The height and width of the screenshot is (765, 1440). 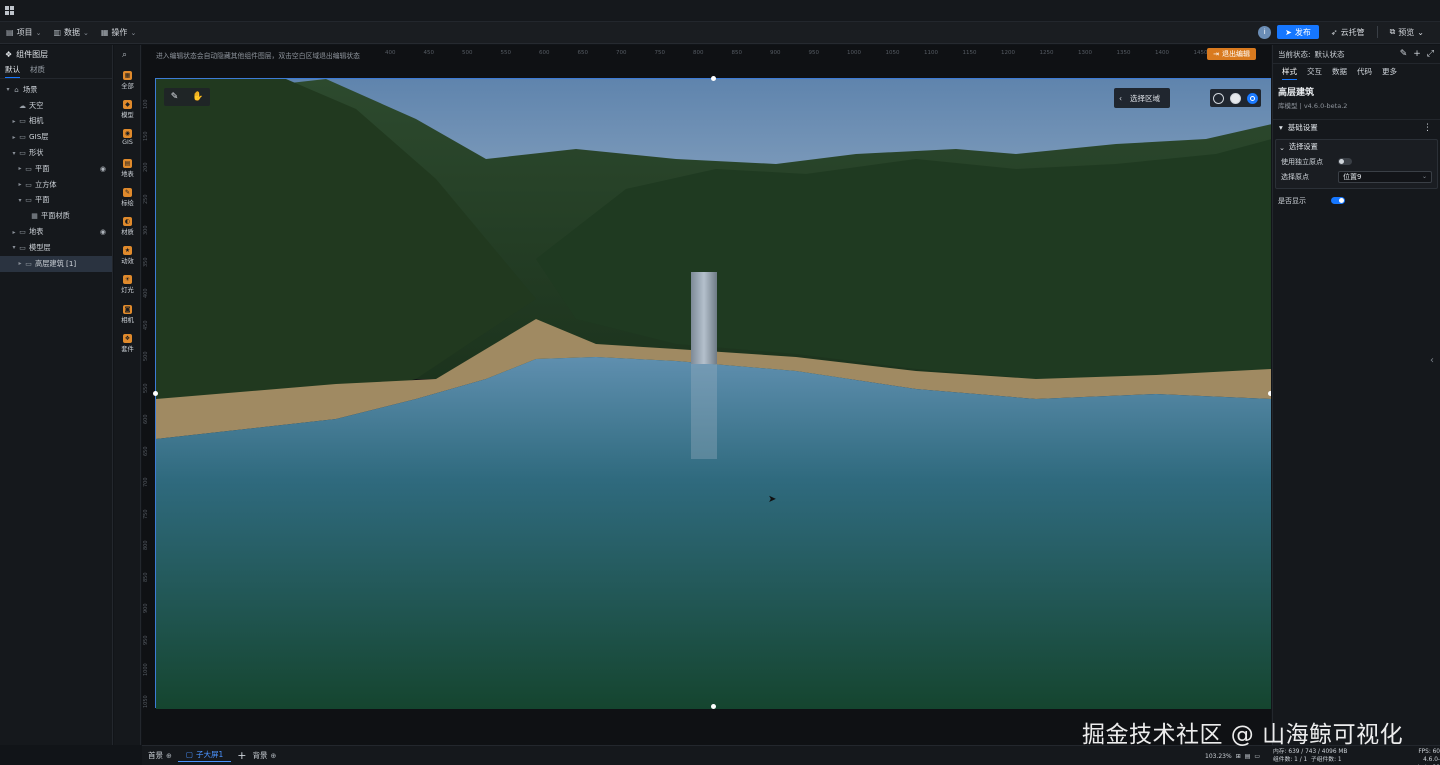 What do you see at coordinates (1432, 360) in the screenshot?
I see `chevron-left-icon: ‹` at bounding box center [1432, 360].